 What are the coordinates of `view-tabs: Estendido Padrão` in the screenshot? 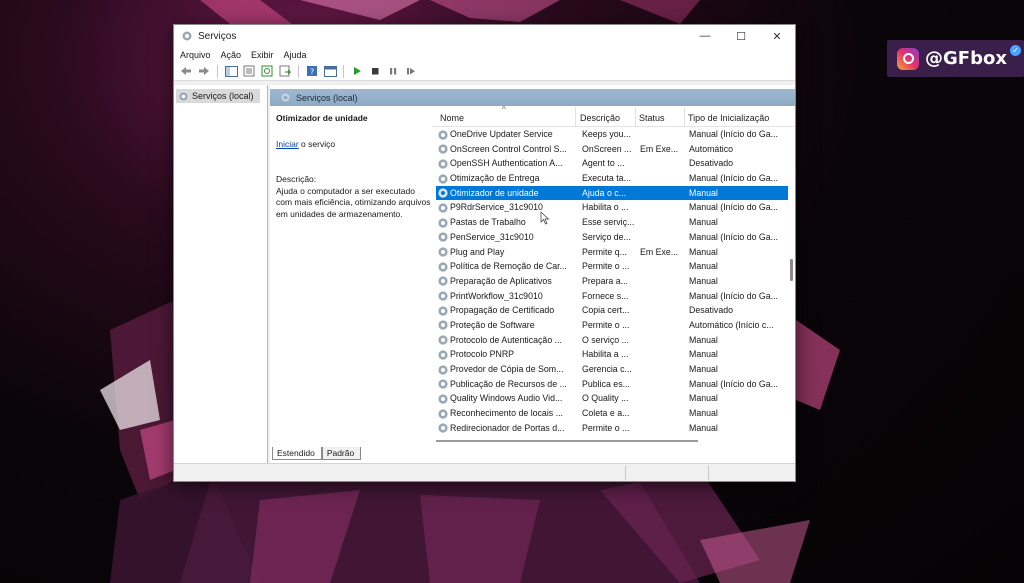 It's located at (316, 454).